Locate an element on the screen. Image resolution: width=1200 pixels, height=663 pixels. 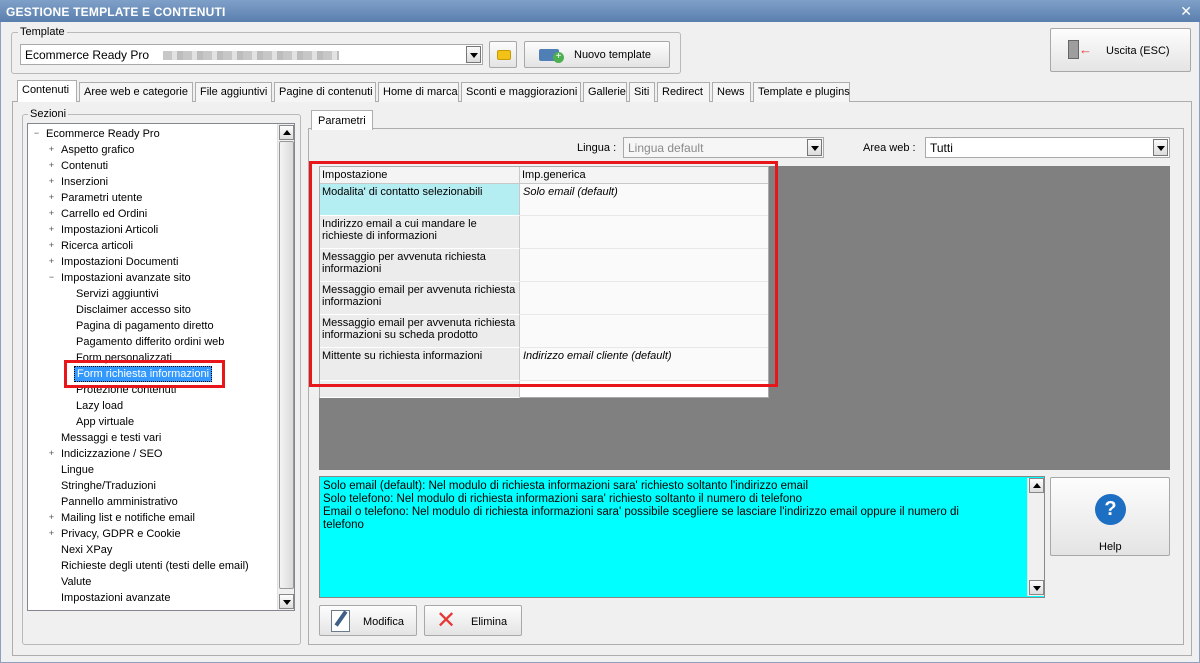
tree-item: Privacy, GDPR e Cookie is located at coordinates (121, 534).